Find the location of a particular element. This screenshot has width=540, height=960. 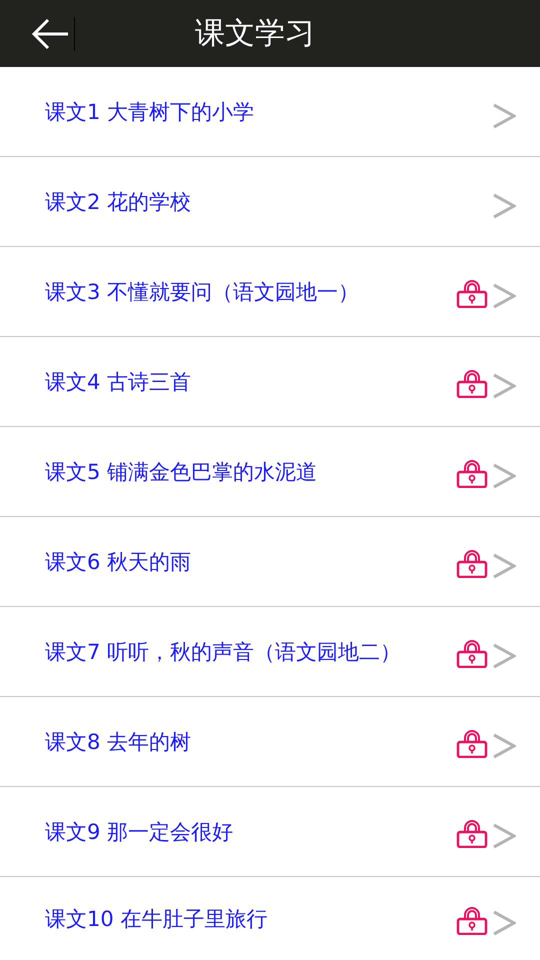

lesson-item: 课文3 不懂就要问（语文园地一） is located at coordinates (270, 292).